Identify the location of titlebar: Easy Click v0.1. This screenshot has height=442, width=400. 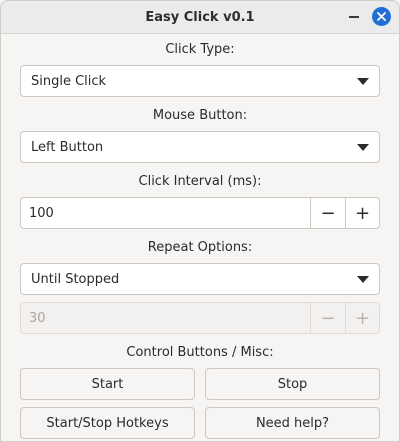
(200, 17).